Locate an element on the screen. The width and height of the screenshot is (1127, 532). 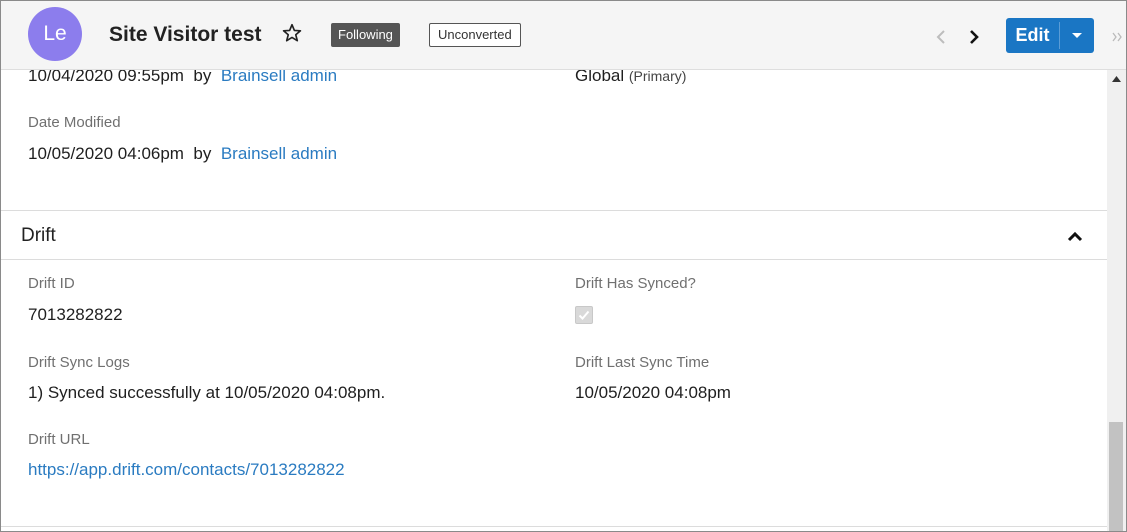
chevron-up-icon is located at coordinates (1075, 236).